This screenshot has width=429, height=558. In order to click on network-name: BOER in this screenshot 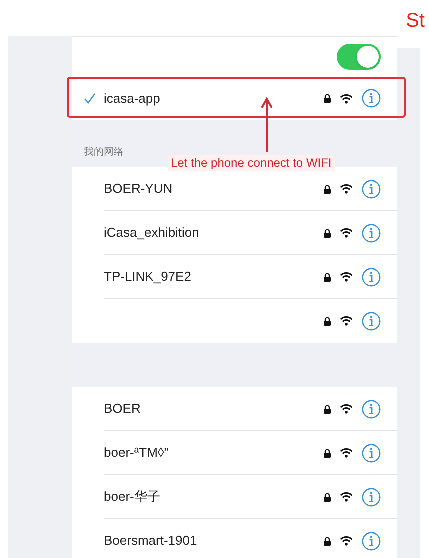, I will do `click(122, 409)`.